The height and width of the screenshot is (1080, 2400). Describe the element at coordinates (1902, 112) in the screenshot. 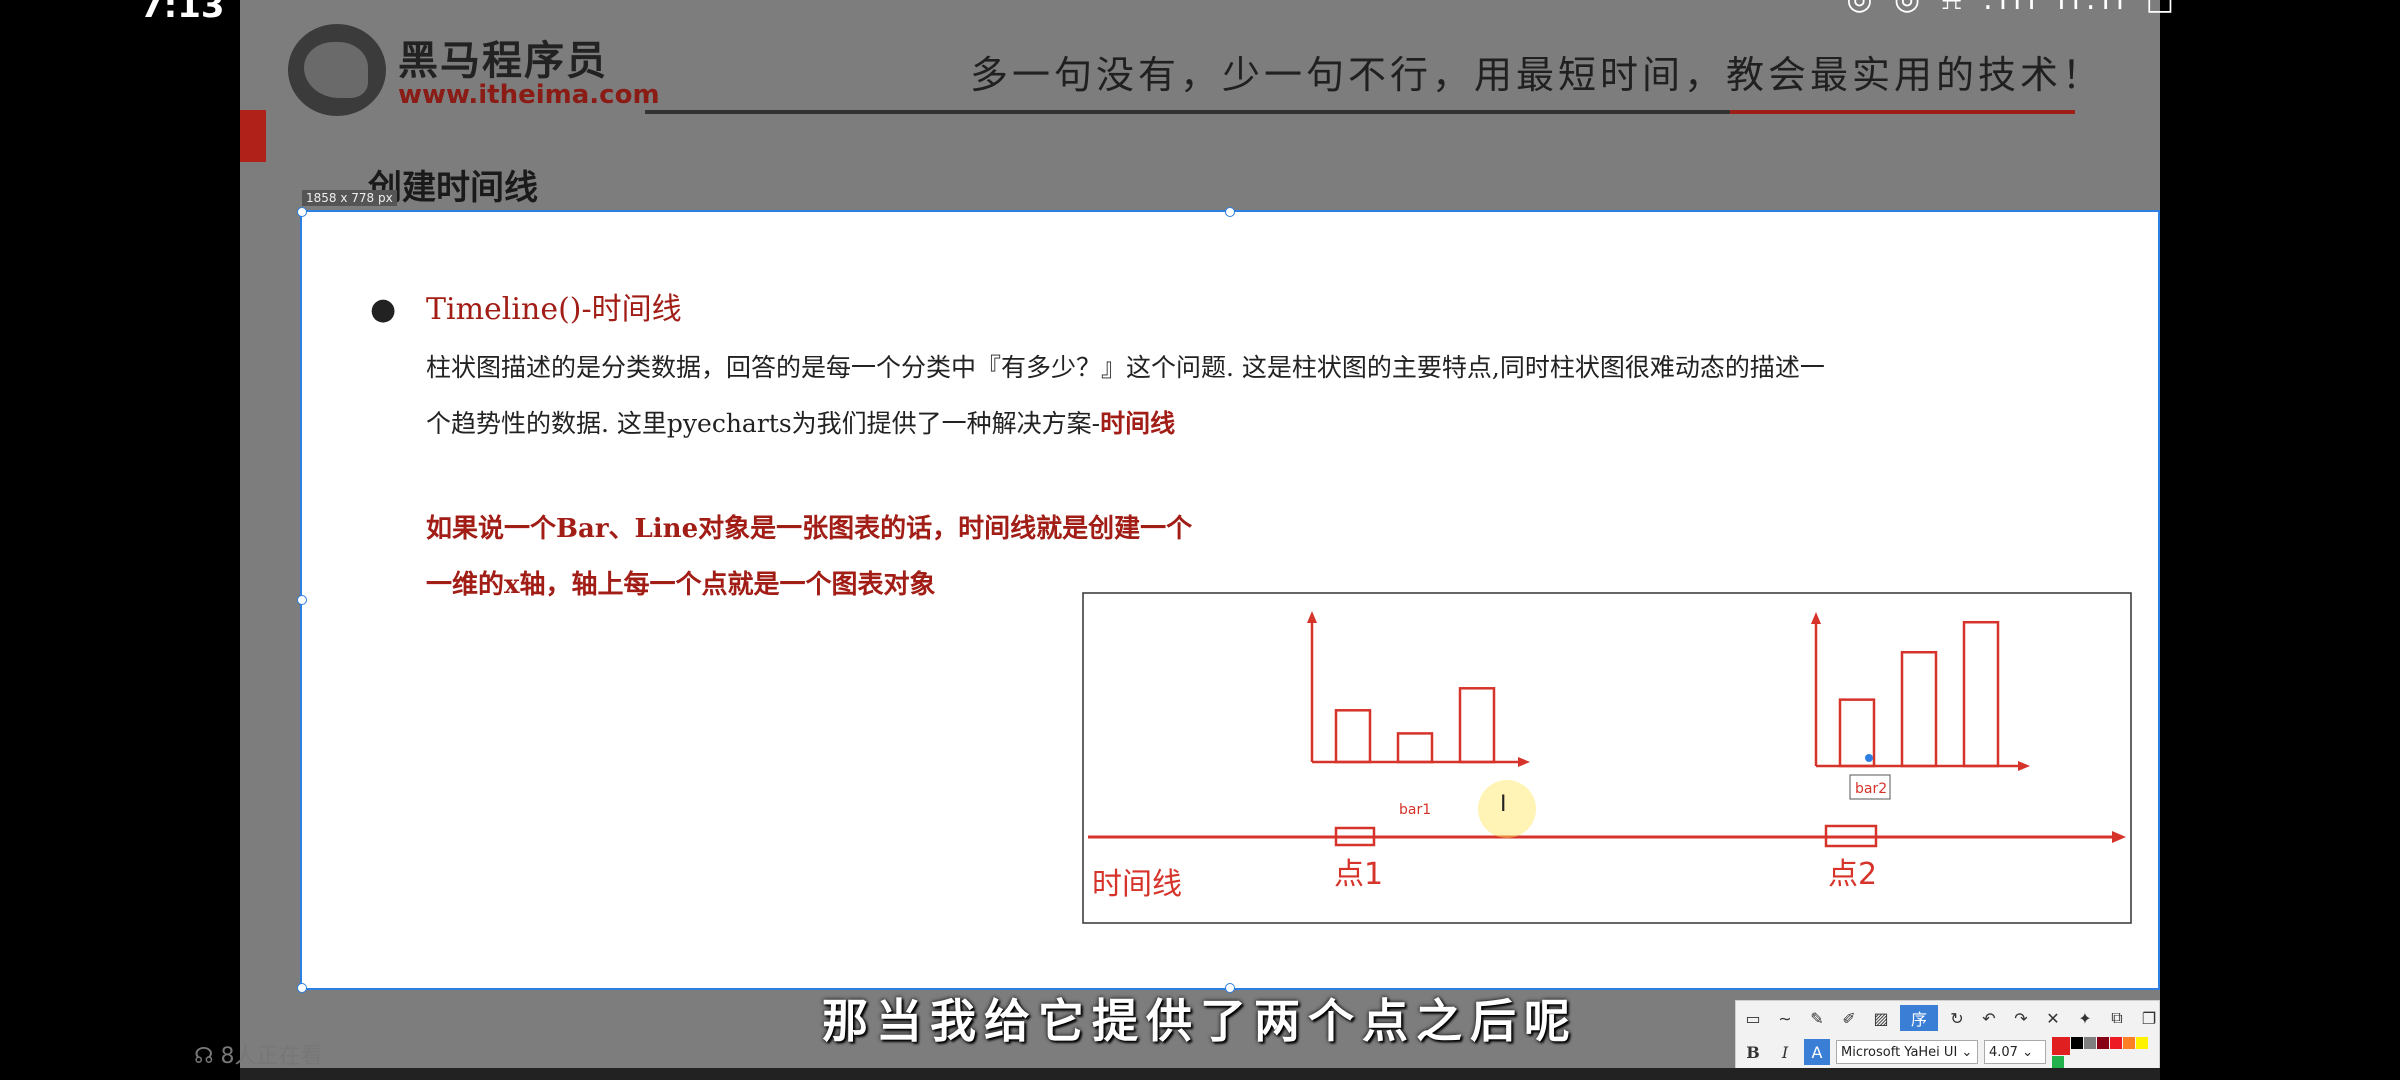

I see `header-divider-accent` at that location.